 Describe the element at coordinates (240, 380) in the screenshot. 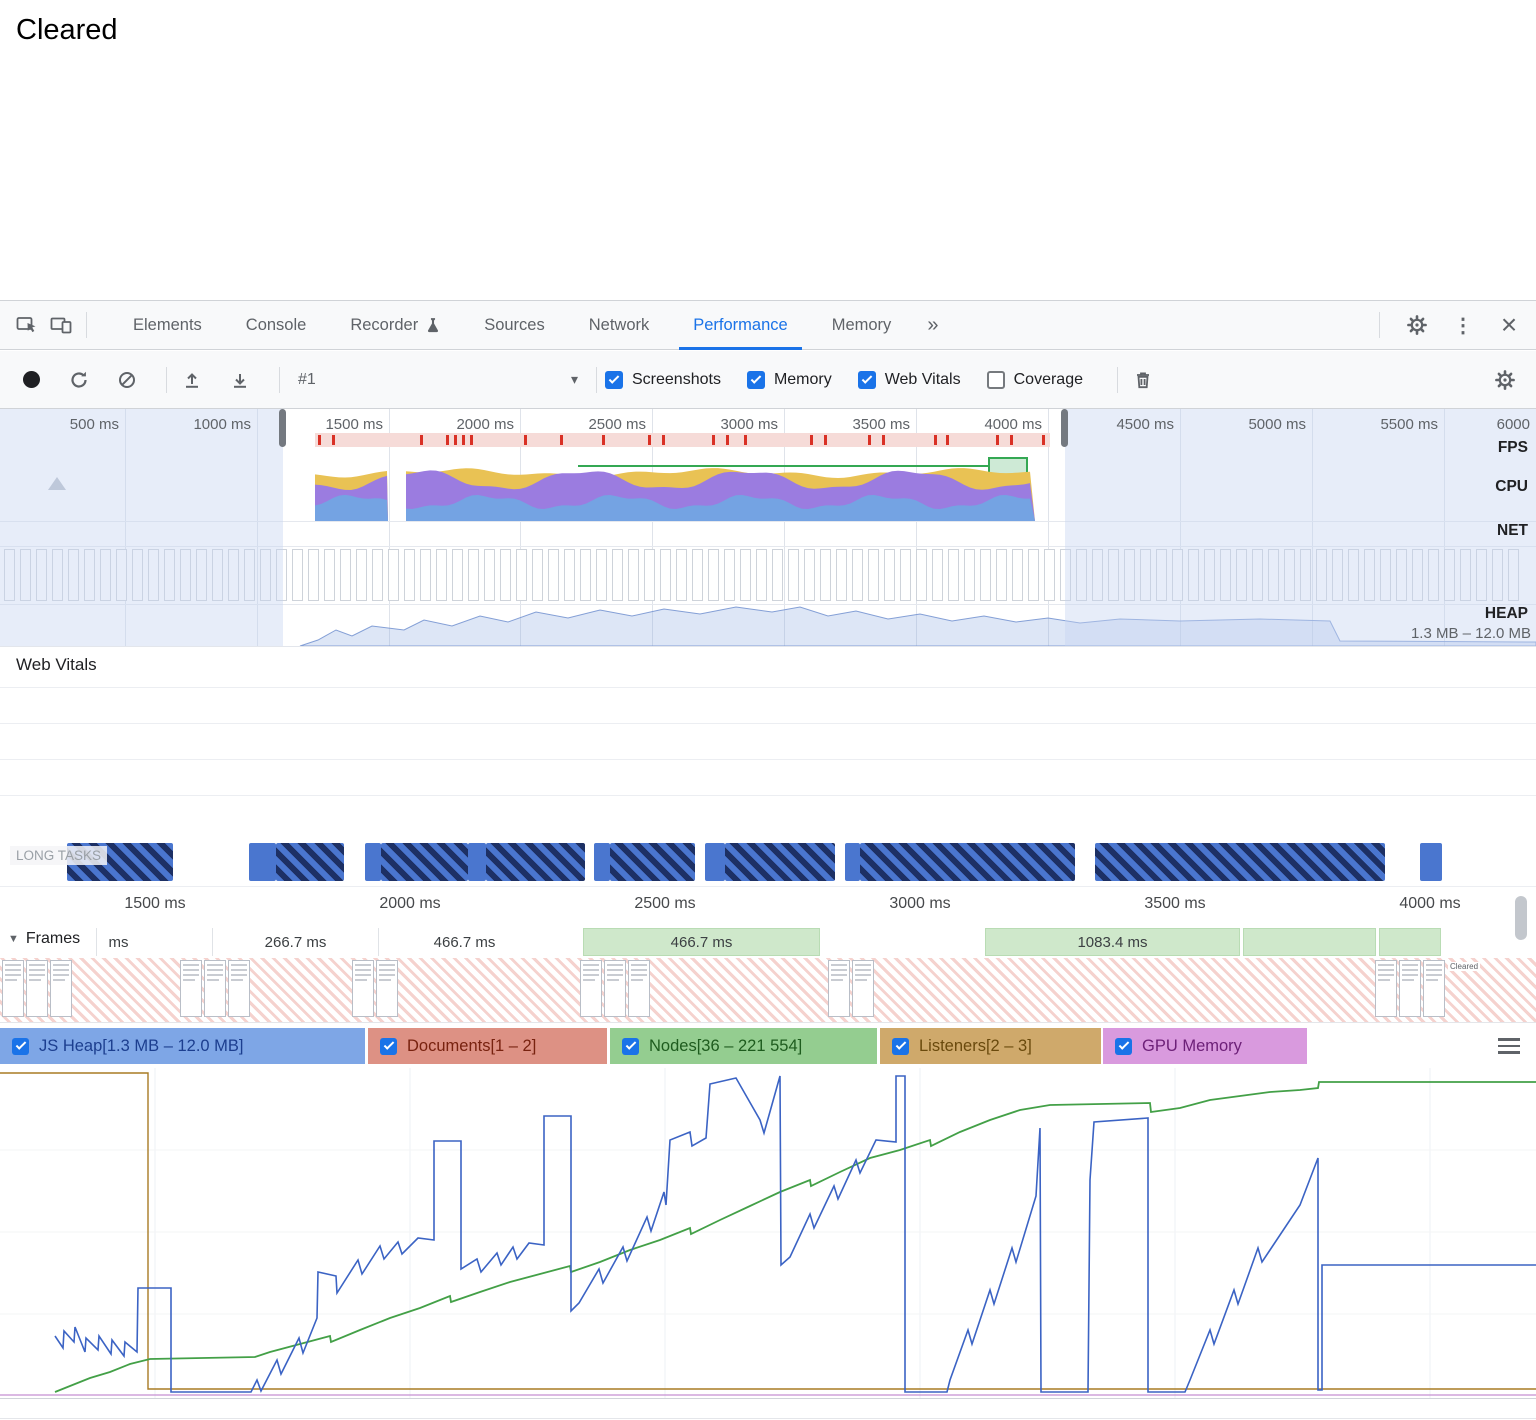

I see `save-profile-icon` at that location.